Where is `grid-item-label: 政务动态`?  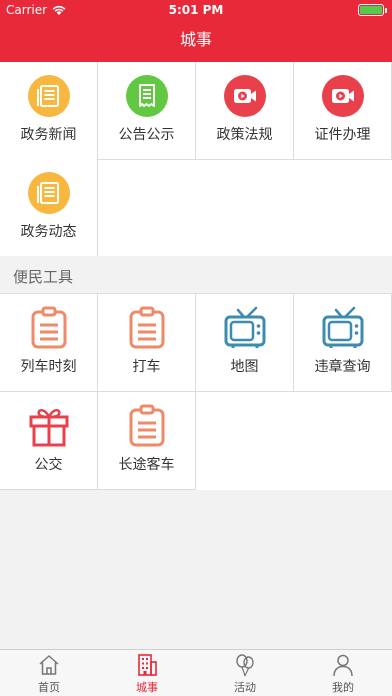
grid-item-label: 政务动态 is located at coordinates (48, 232).